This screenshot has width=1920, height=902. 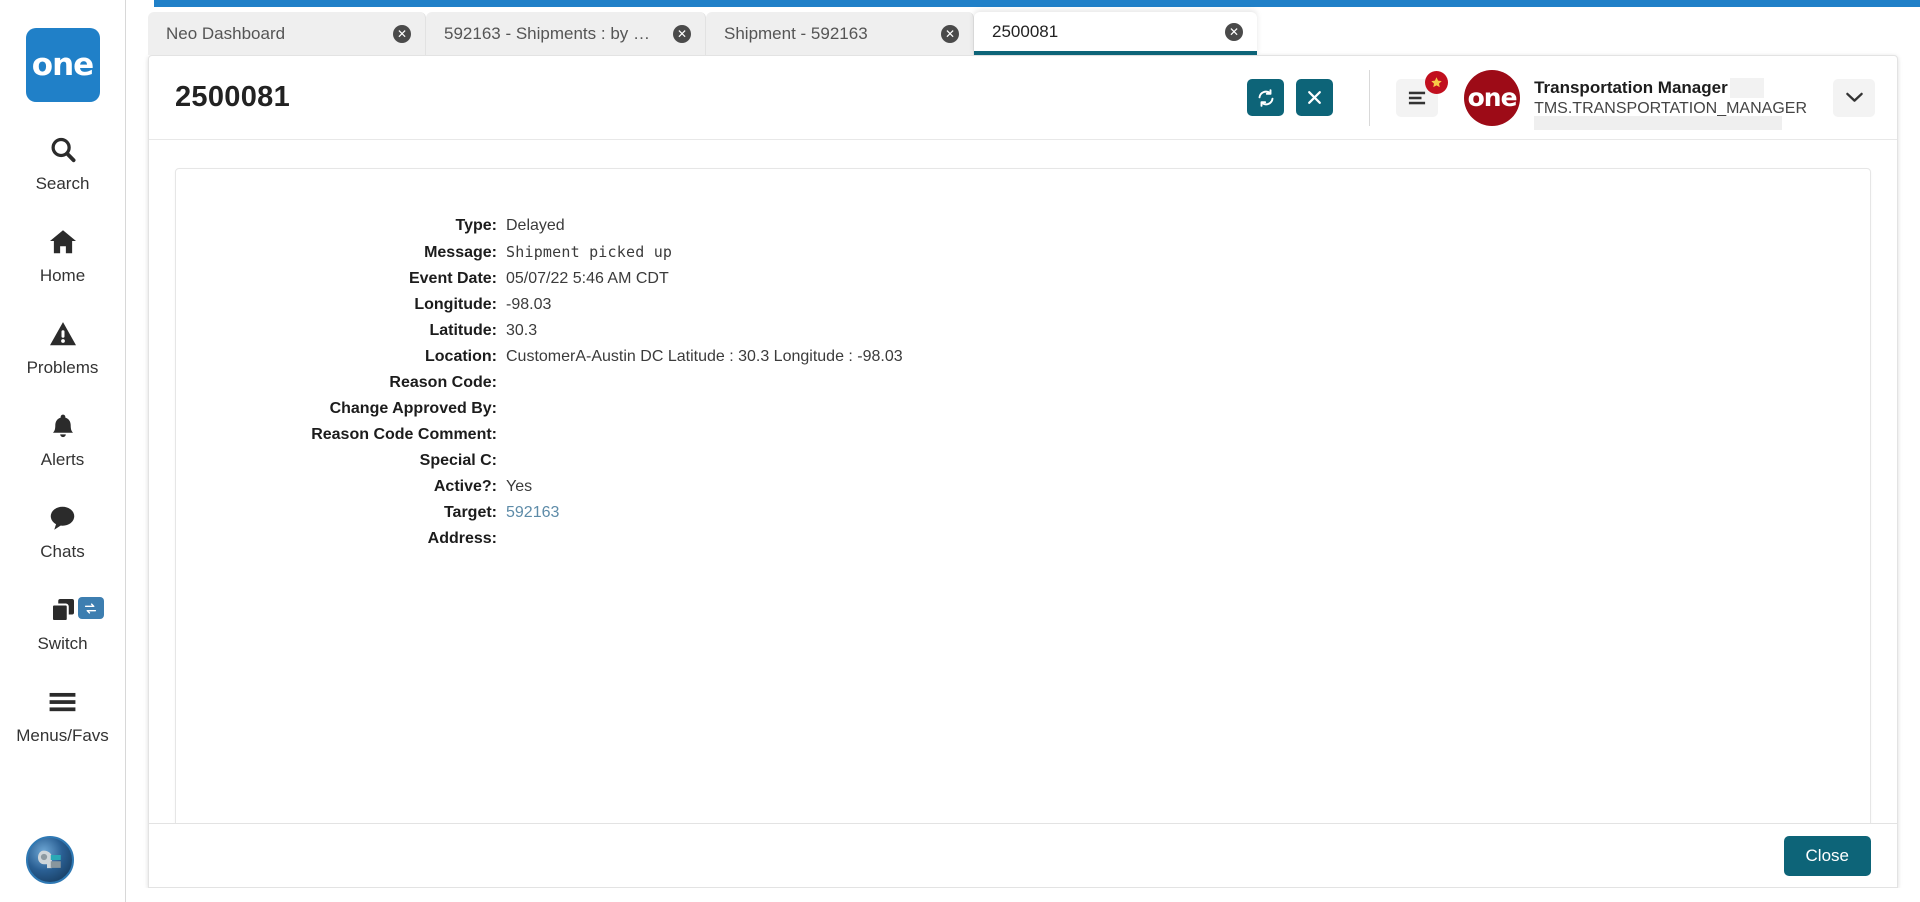 What do you see at coordinates (589, 252) in the screenshot?
I see `detail-value: Shipment picked up` at bounding box center [589, 252].